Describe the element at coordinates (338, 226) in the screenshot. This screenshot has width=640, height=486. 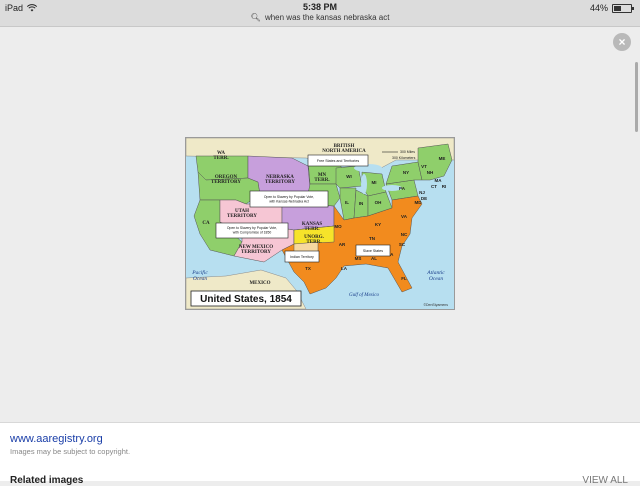
I see `state-label-mo: MO` at that location.